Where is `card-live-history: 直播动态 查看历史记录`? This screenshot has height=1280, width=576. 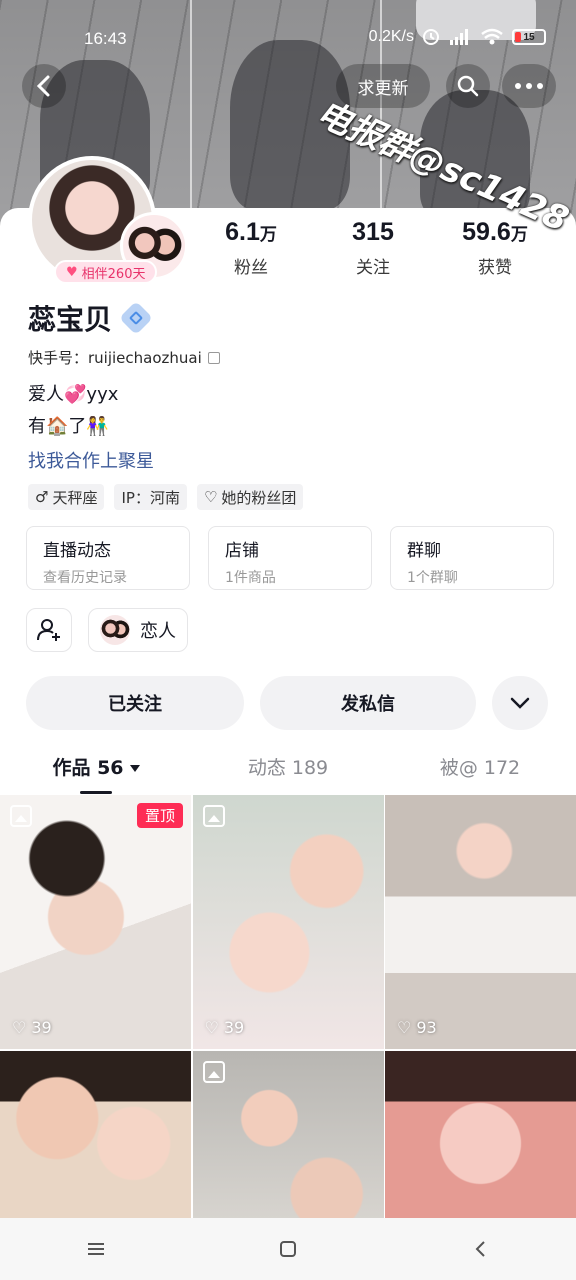 card-live-history: 直播动态 查看历史记录 is located at coordinates (108, 558).